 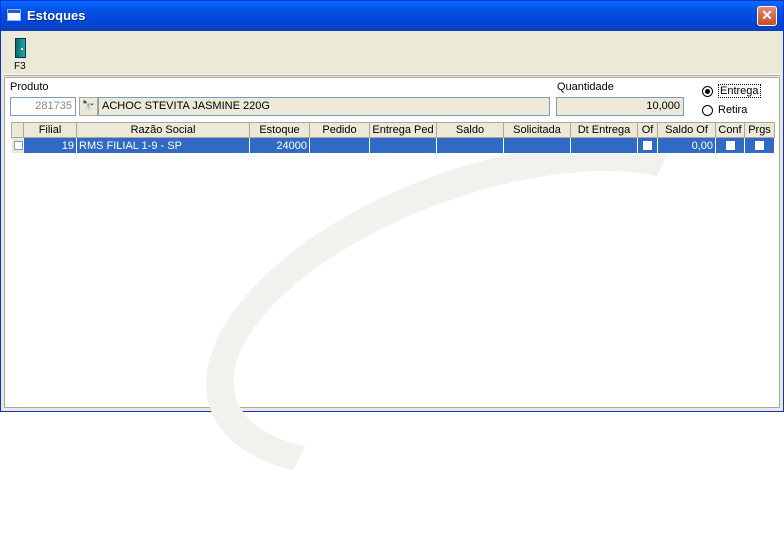 What do you see at coordinates (403, 145) in the screenshot?
I see `cell-entrega-ped` at bounding box center [403, 145].